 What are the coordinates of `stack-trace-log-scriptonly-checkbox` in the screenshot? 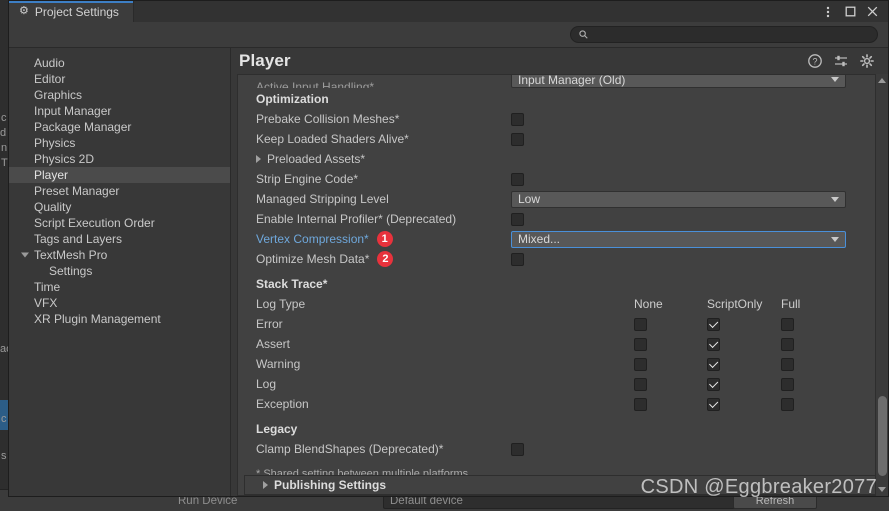 It's located at (713, 384).